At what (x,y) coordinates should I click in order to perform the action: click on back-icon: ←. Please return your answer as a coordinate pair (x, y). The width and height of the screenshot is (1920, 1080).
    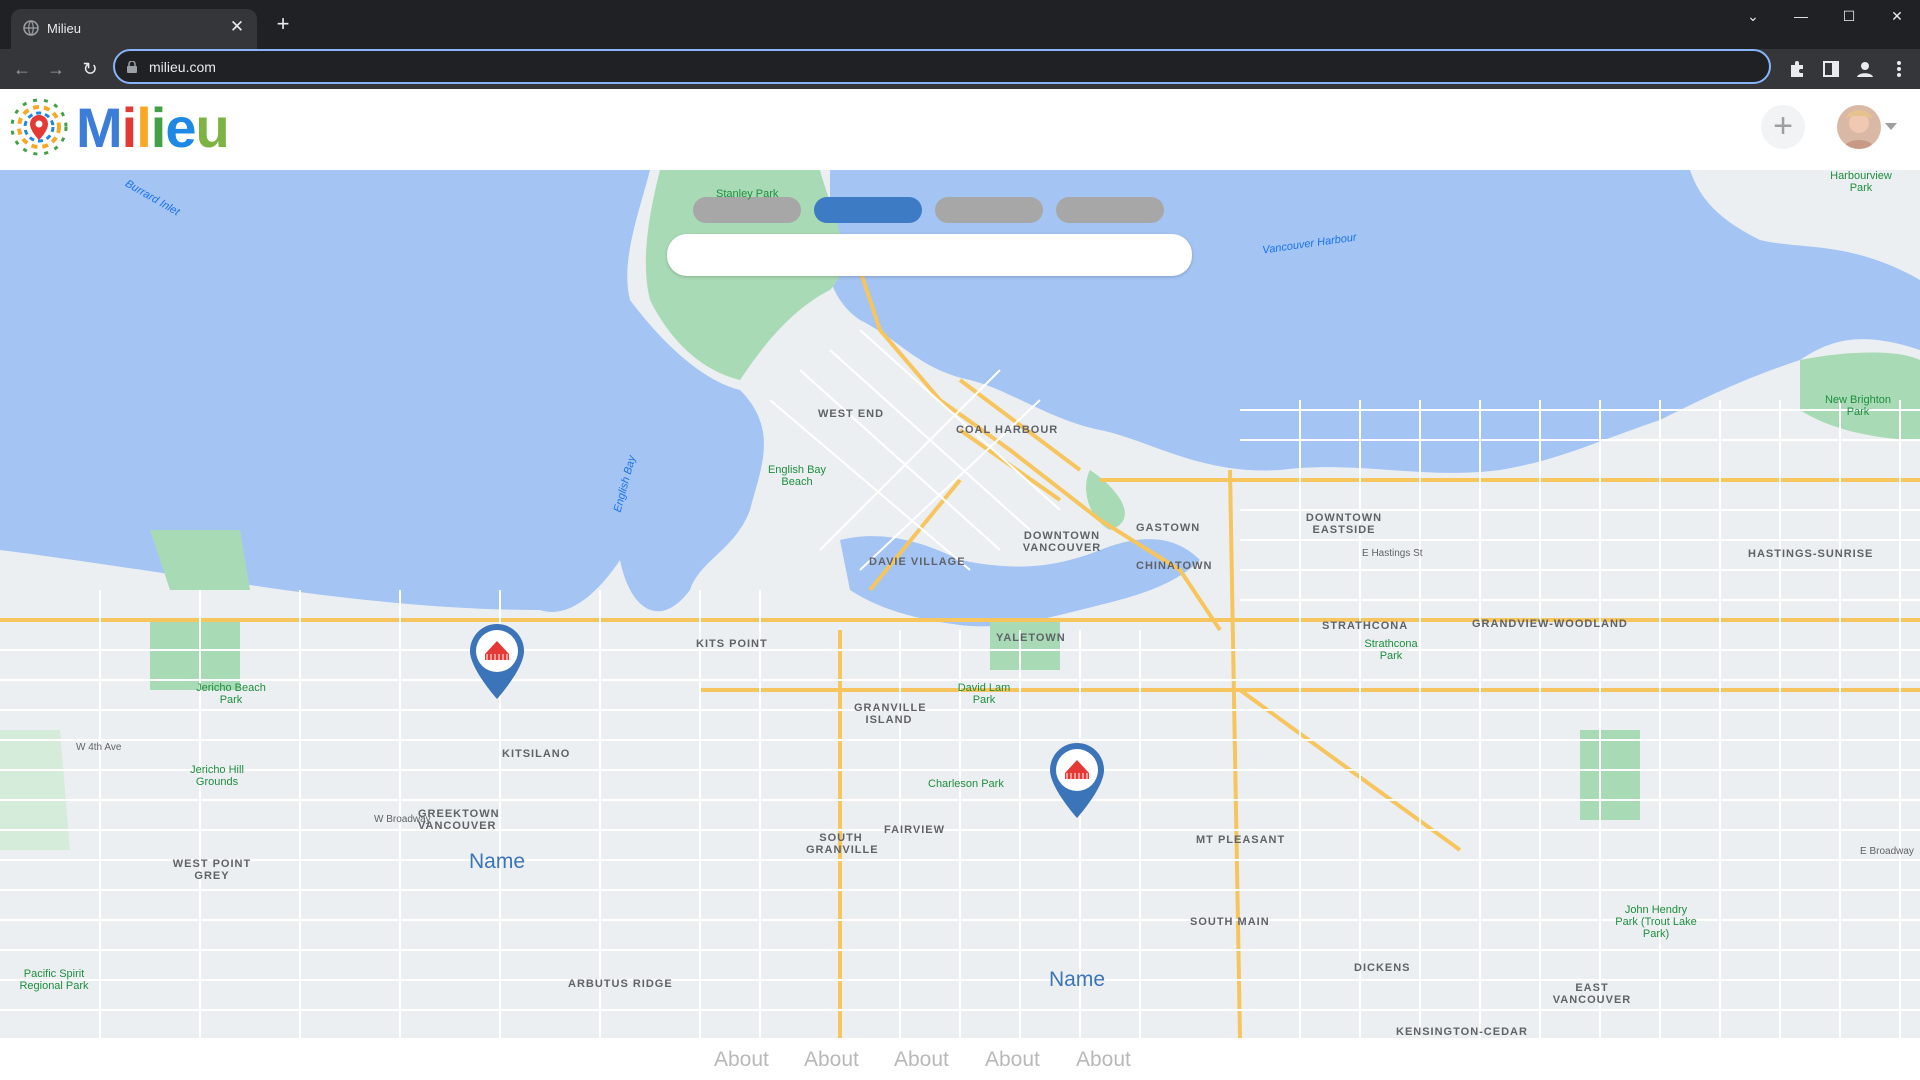
    Looking at the image, I should click on (22, 69).